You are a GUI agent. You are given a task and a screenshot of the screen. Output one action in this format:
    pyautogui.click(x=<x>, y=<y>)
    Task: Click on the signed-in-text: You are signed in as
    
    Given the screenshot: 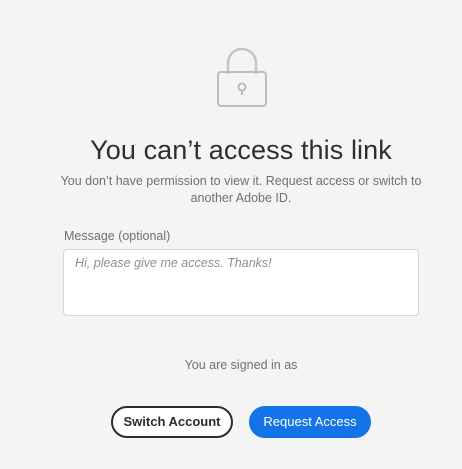 What is the action you would take?
    pyautogui.click(x=241, y=365)
    